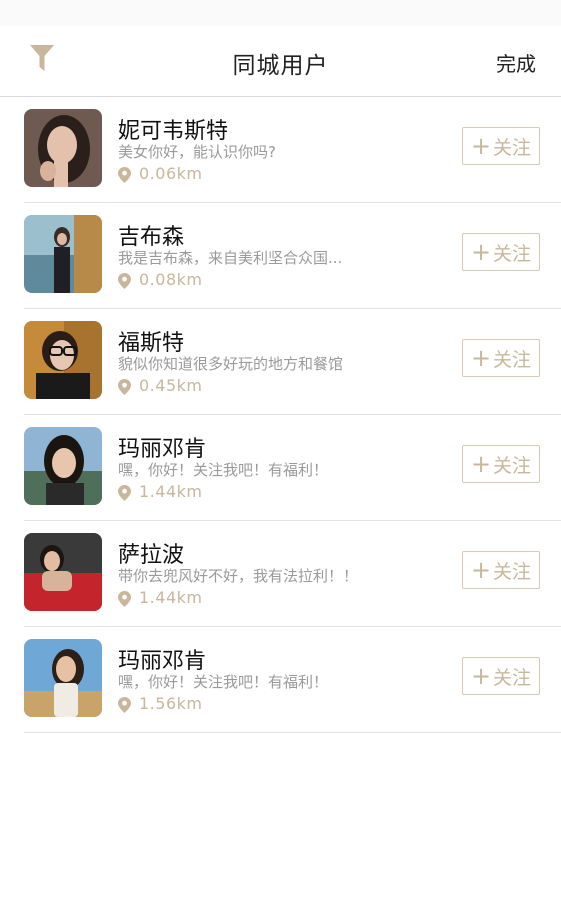  I want to click on list-item: 吉布森 我是吉布森，来自美利坚合众国... 0.08km + 关注, so click(292, 256).